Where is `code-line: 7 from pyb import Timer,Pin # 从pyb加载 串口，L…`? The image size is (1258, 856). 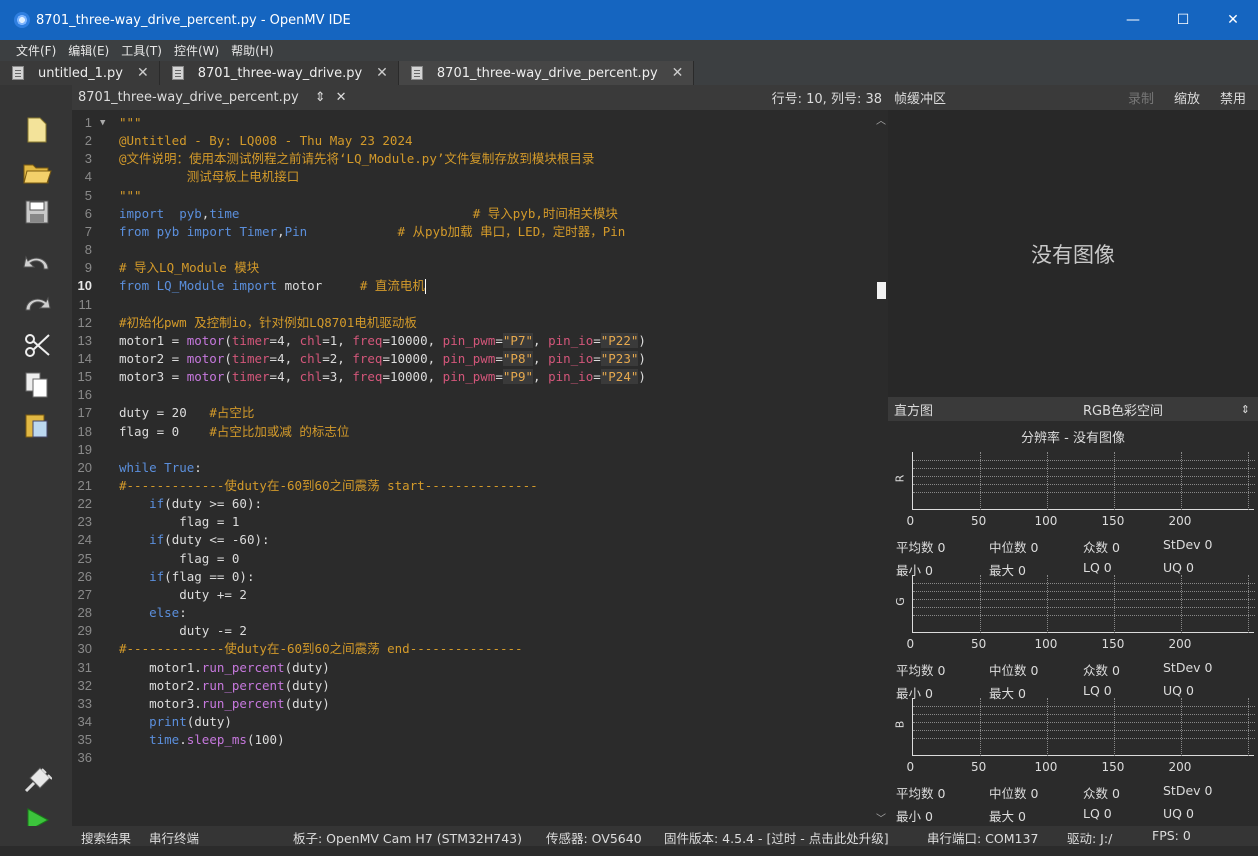 code-line: 7 from pyb import Timer,Pin # 从pyb加载 串口，L… is located at coordinates (472, 232).